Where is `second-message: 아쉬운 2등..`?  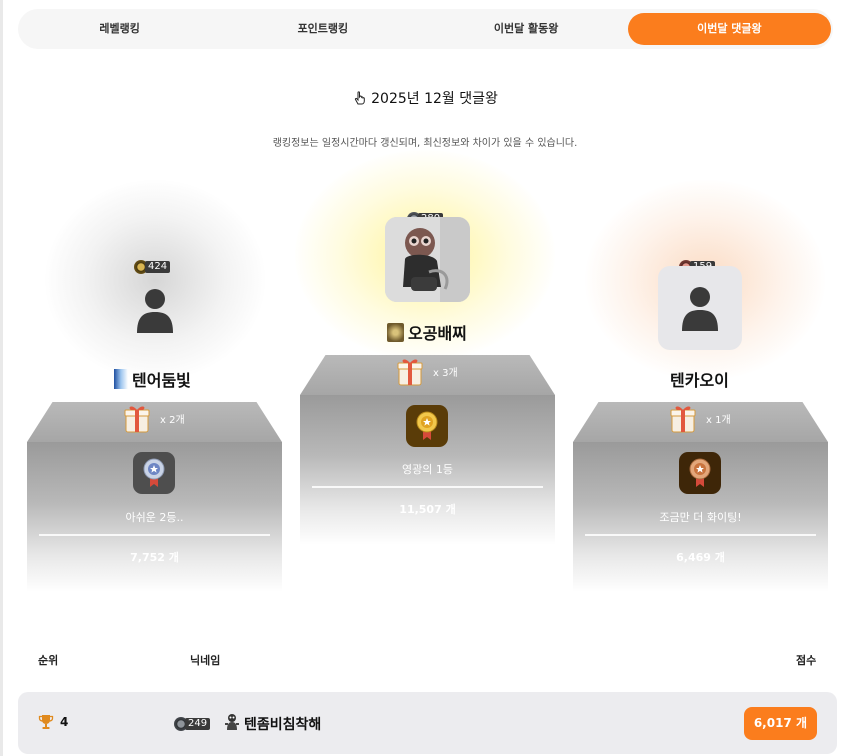 second-message: 아쉬운 2등.. is located at coordinates (154, 517).